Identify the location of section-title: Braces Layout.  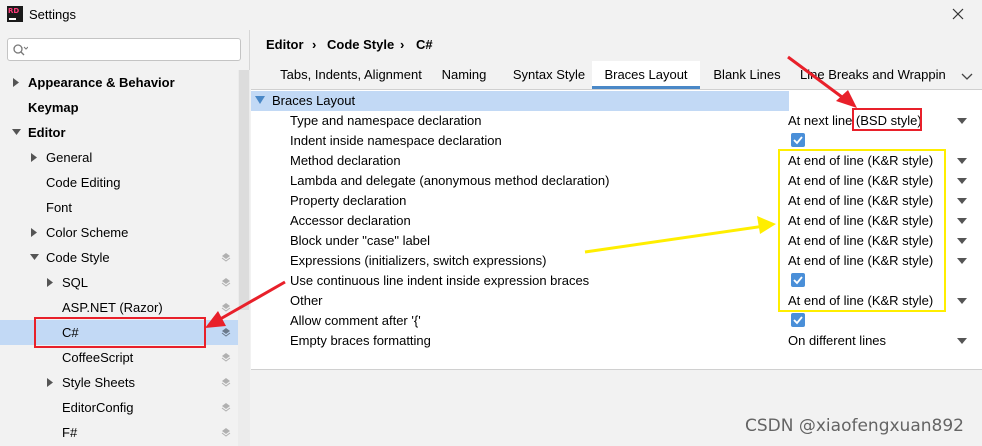
(314, 100).